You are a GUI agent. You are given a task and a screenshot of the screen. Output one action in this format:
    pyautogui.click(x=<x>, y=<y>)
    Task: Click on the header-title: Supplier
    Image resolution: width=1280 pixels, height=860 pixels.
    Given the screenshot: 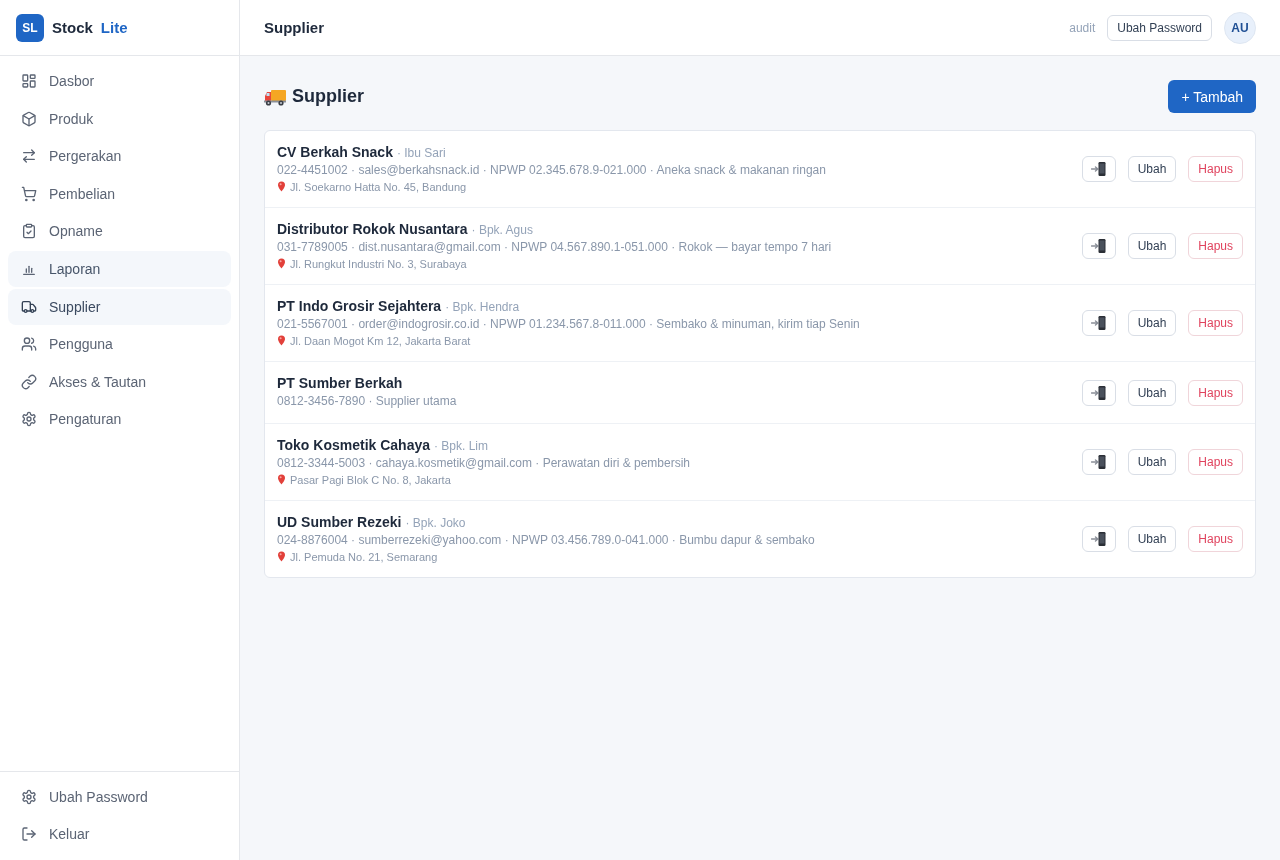 What is the action you would take?
    pyautogui.click(x=294, y=27)
    